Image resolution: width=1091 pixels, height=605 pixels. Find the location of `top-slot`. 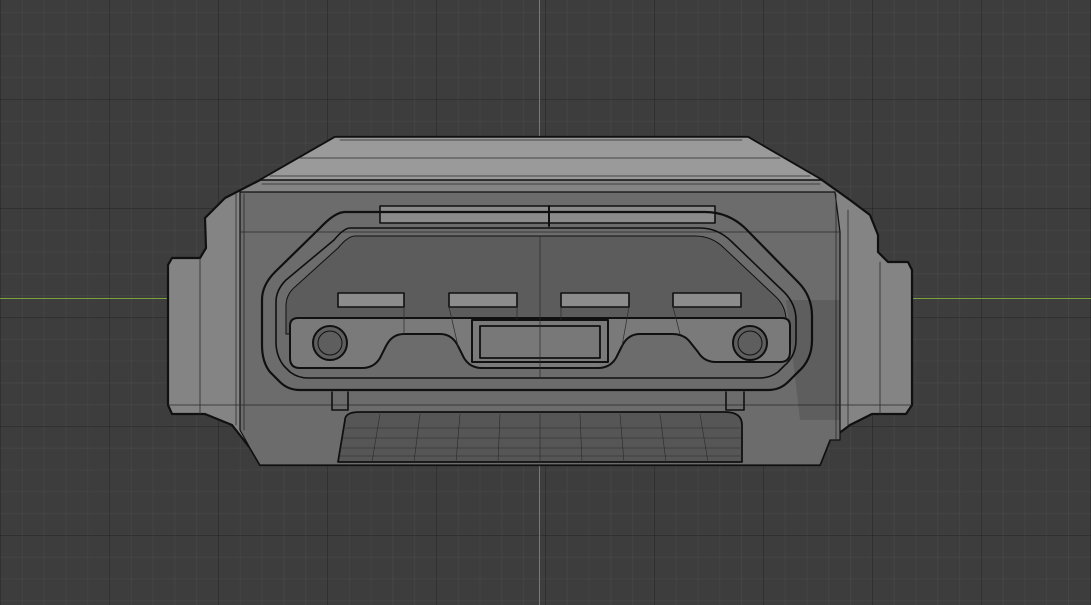

top-slot is located at coordinates (547, 214).